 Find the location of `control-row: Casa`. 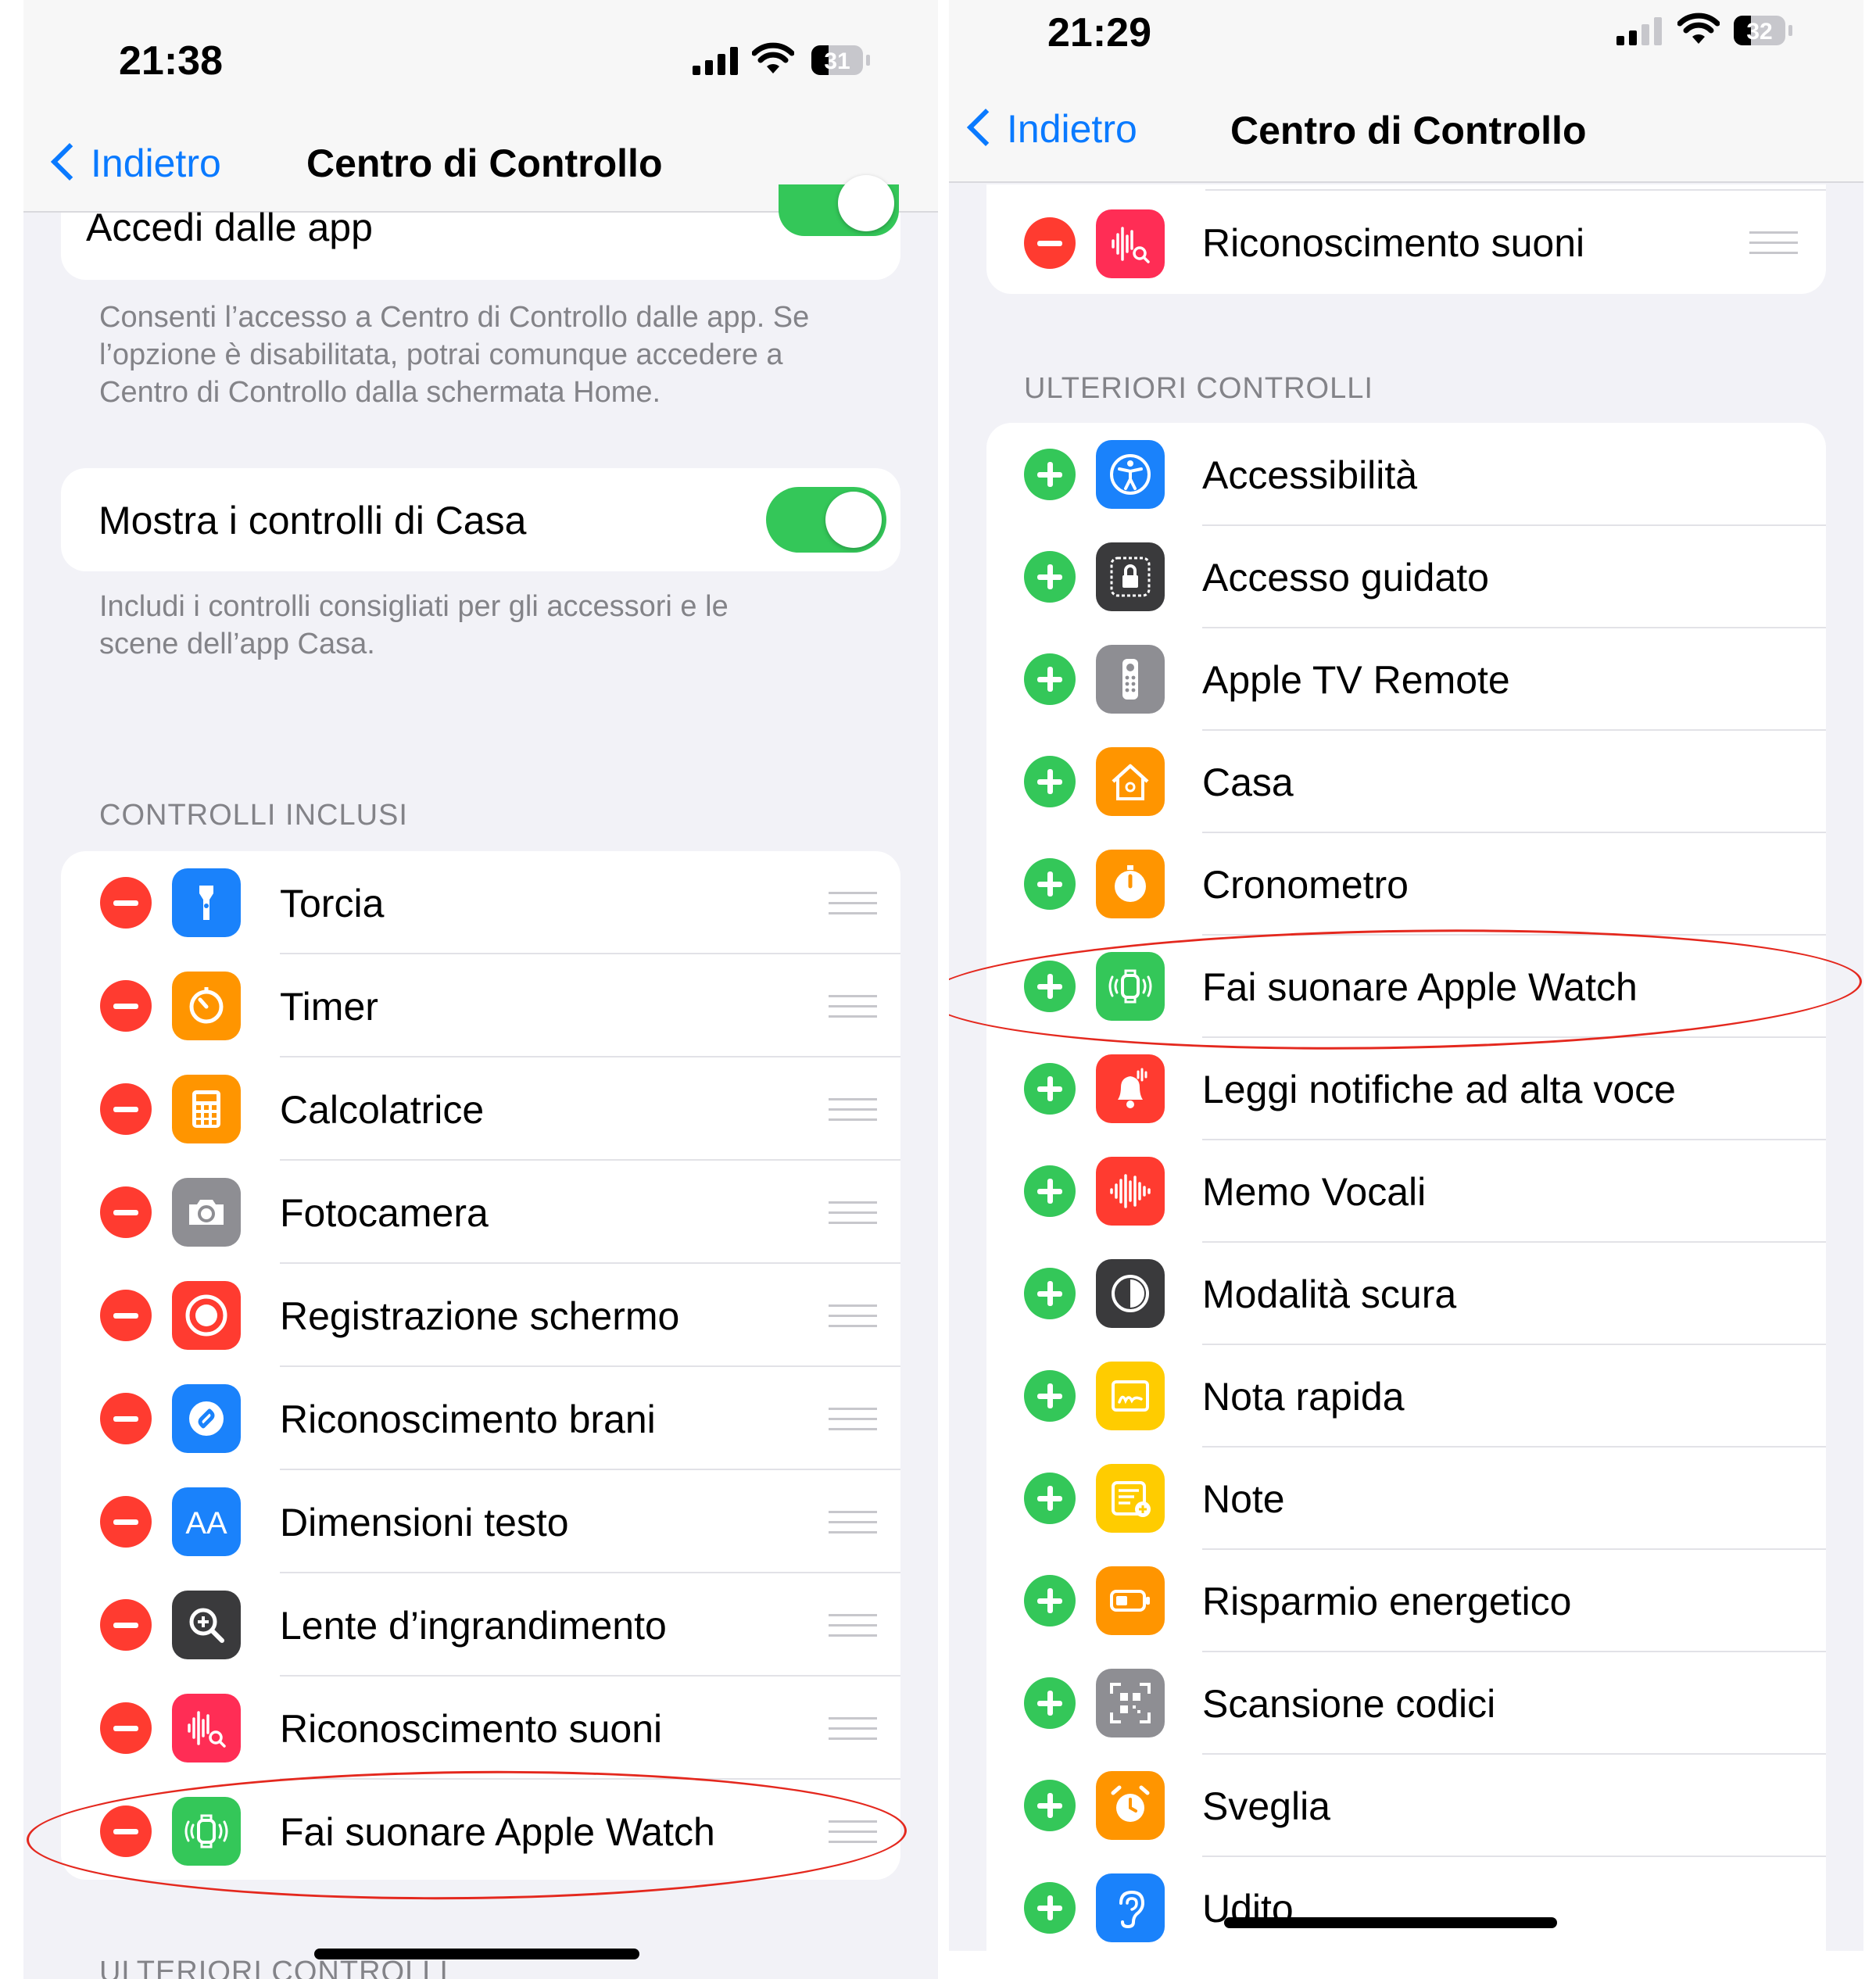

control-row: Casa is located at coordinates (1406, 781).